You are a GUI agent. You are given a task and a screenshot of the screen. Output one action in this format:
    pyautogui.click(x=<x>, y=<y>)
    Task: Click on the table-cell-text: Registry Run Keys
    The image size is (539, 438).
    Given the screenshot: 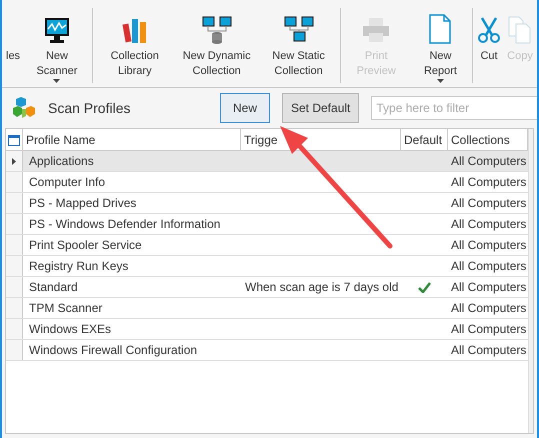 What is the action you would take?
    pyautogui.click(x=79, y=266)
    